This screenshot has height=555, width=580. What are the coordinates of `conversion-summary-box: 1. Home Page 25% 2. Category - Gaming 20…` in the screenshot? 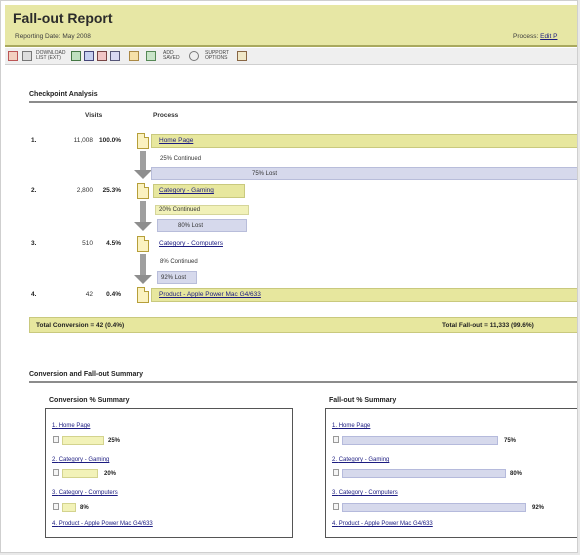 It's located at (169, 473).